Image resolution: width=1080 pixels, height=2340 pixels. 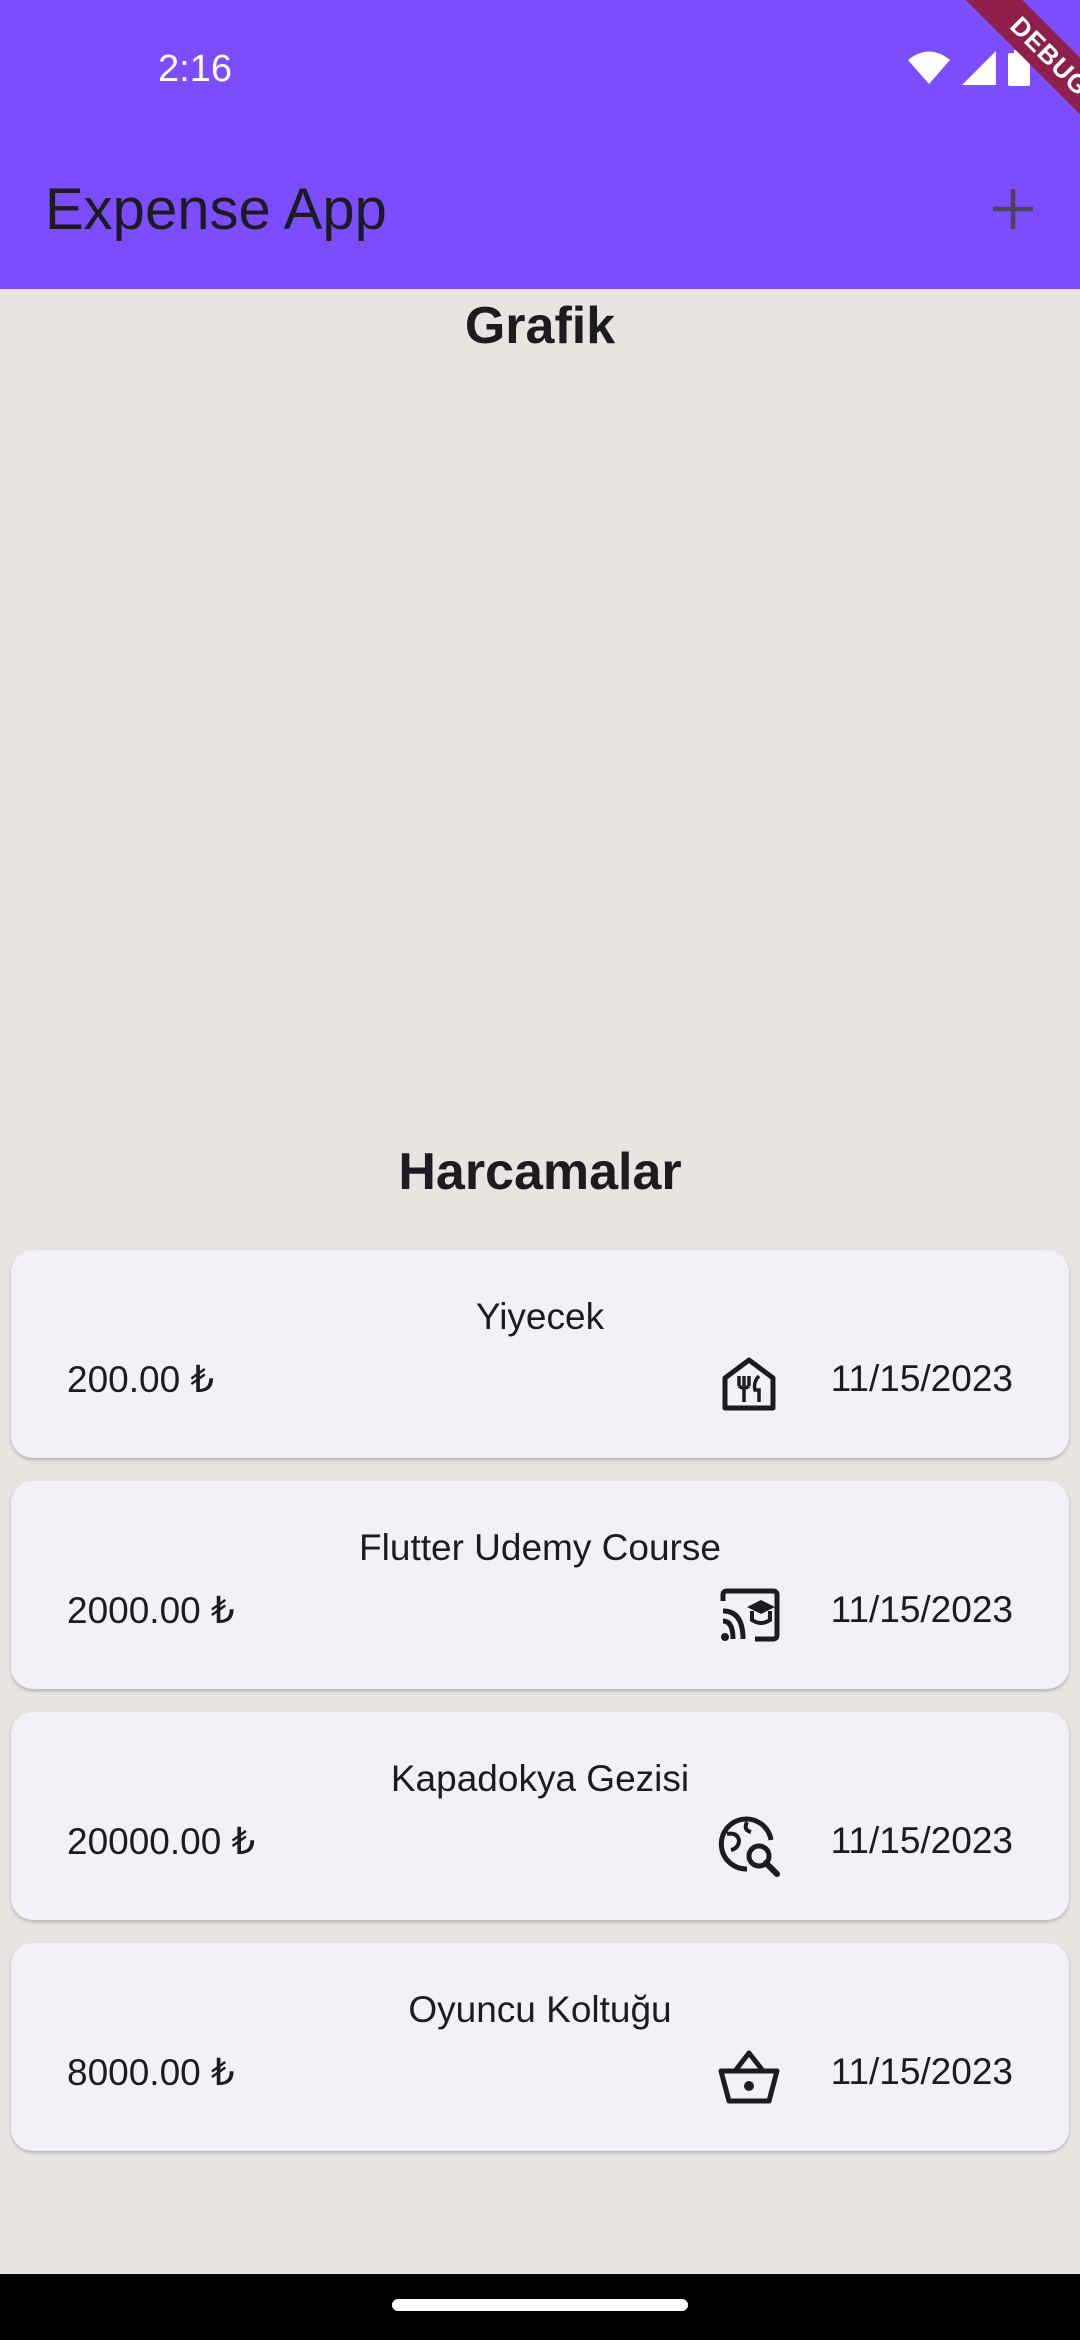 What do you see at coordinates (749, 1846) in the screenshot?
I see `travel-explore-icon` at bounding box center [749, 1846].